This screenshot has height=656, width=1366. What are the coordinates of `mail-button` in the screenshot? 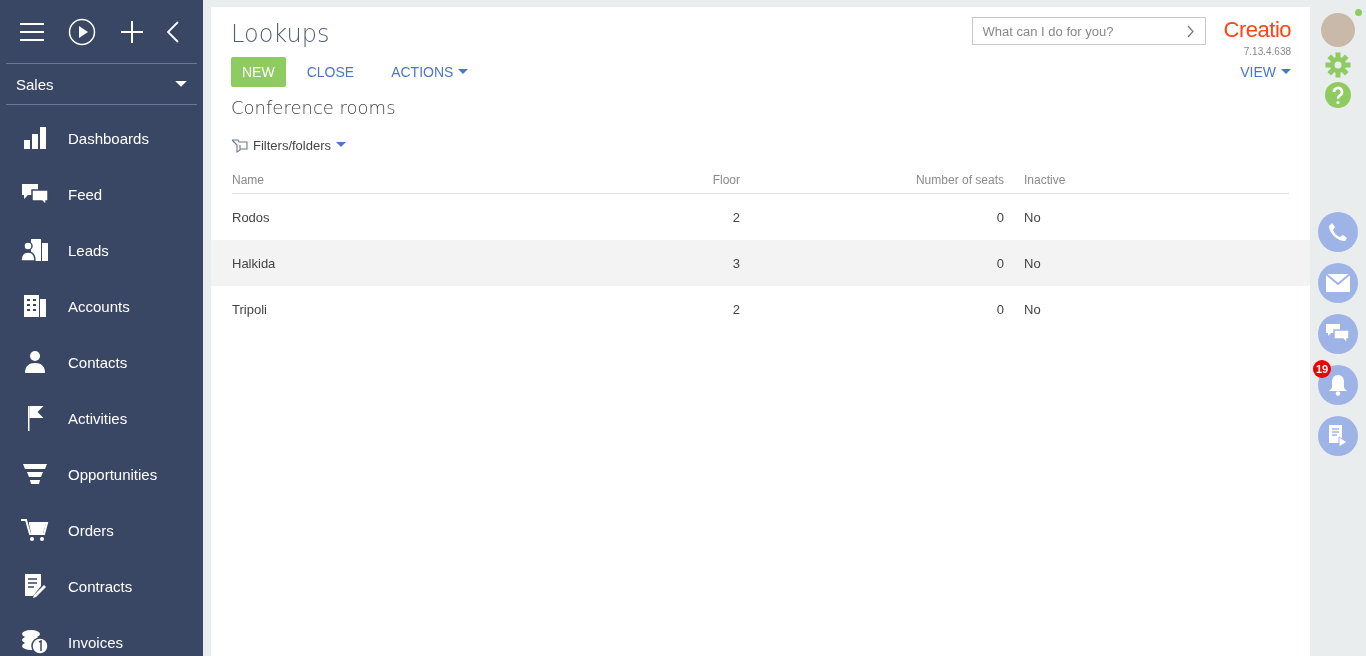 It's located at (1338, 283).